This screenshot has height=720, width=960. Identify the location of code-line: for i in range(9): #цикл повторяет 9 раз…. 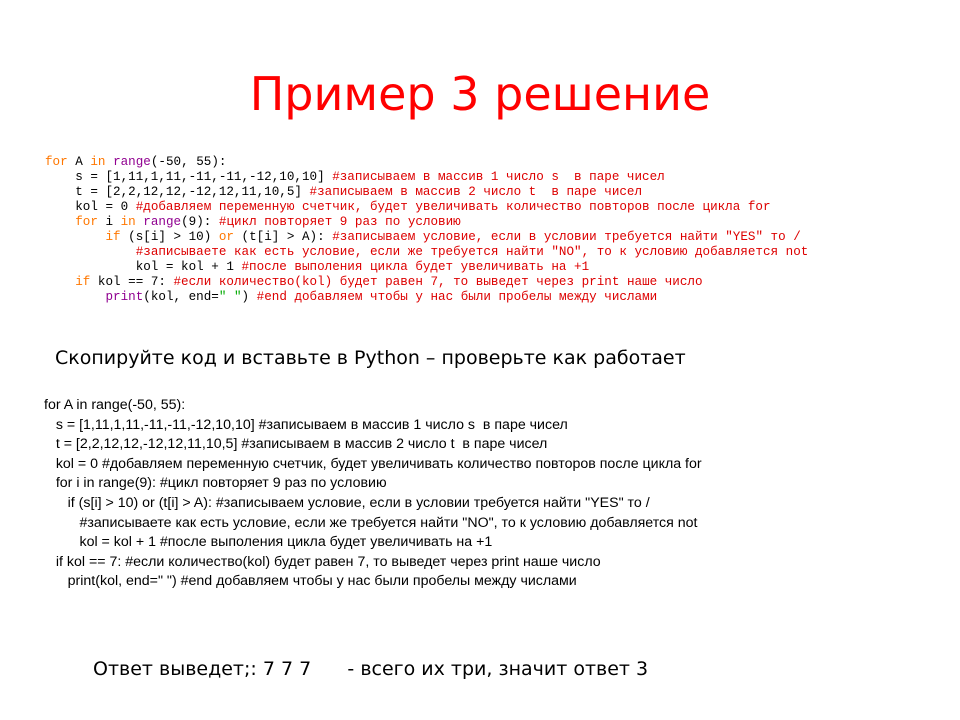
(426, 222).